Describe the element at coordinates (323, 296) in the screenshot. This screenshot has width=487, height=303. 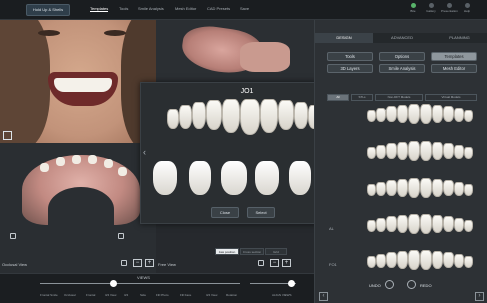
I see `collapse-left-icon: ‹` at that location.